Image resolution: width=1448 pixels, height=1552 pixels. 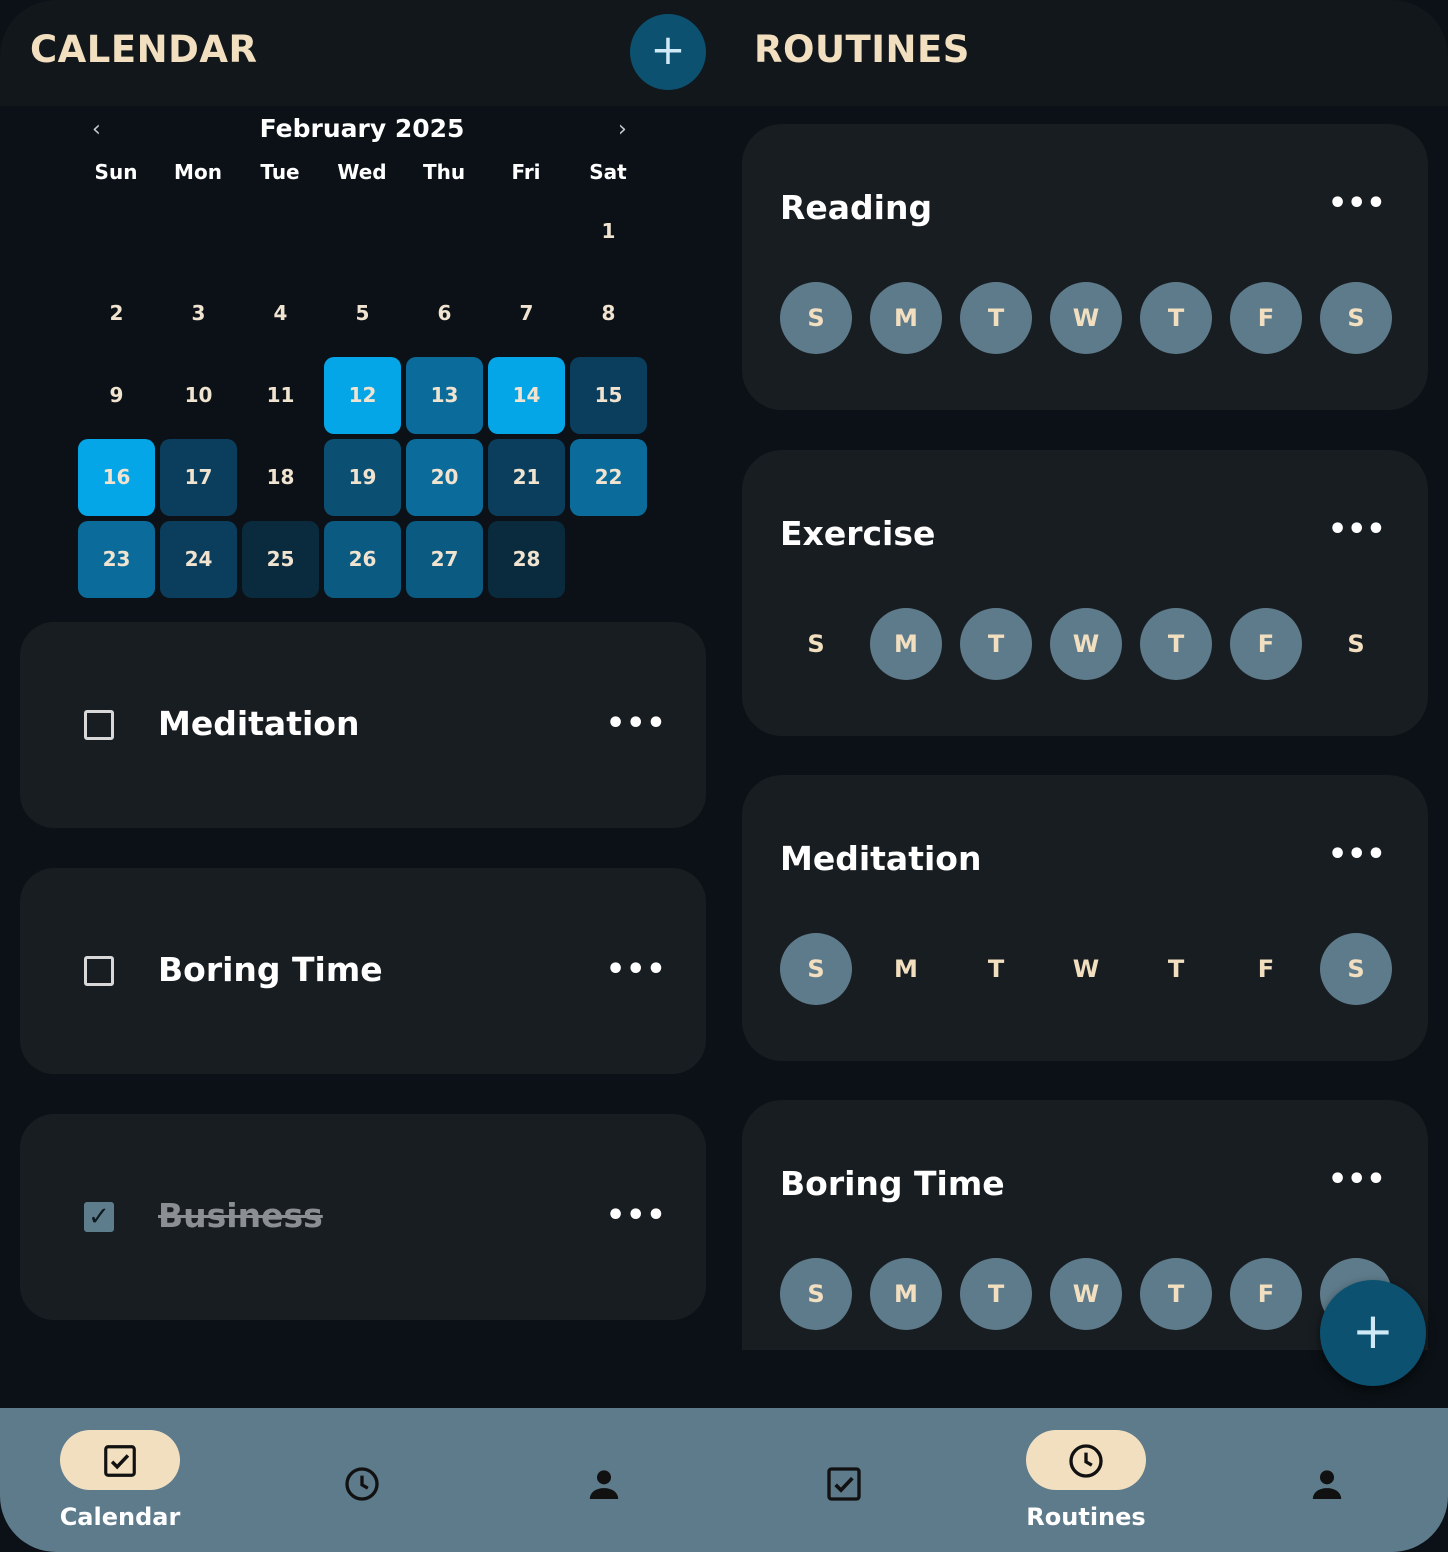 What do you see at coordinates (526, 395) in the screenshot?
I see `calendar-day-14: 14` at bounding box center [526, 395].